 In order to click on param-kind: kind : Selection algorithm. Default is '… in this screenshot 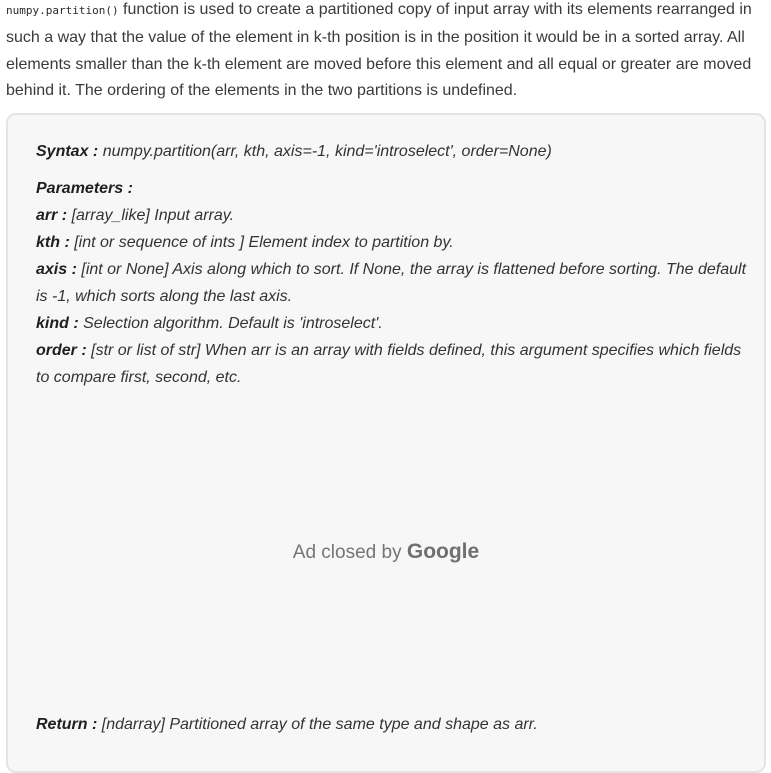, I will do `click(209, 323)`.